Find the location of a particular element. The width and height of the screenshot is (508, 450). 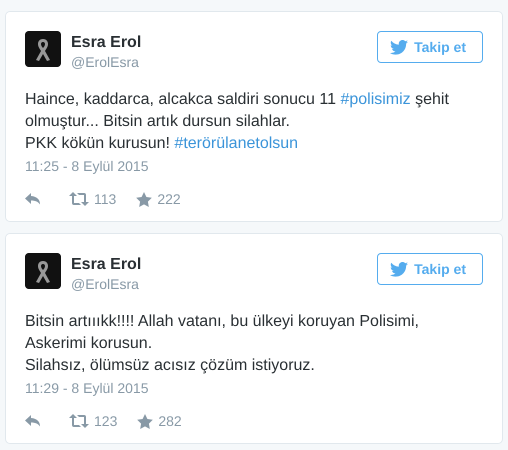

tweet-timestamp: 11:29 - 8 Eylül 2015 is located at coordinates (254, 388).